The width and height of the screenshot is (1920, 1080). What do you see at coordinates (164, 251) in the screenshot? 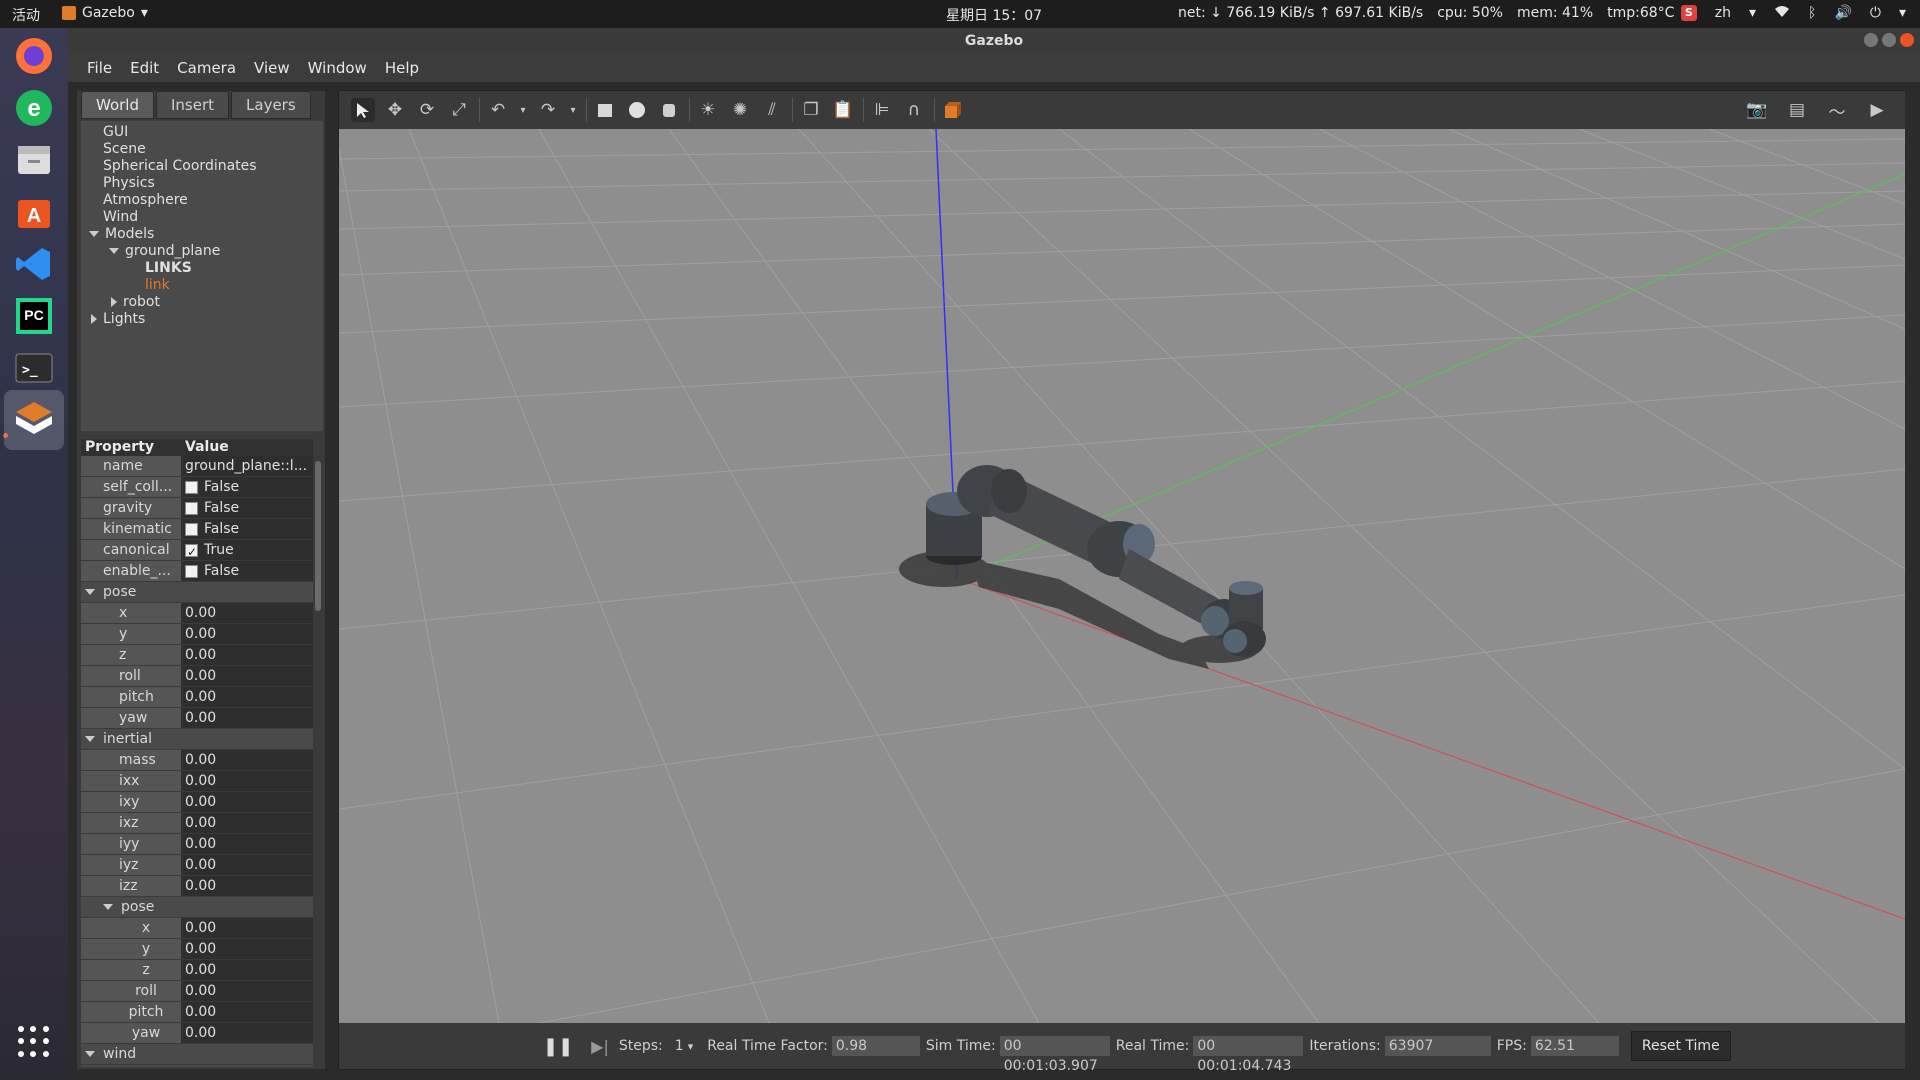
I see `tree-item-ground-plane: ground_plane` at bounding box center [164, 251].